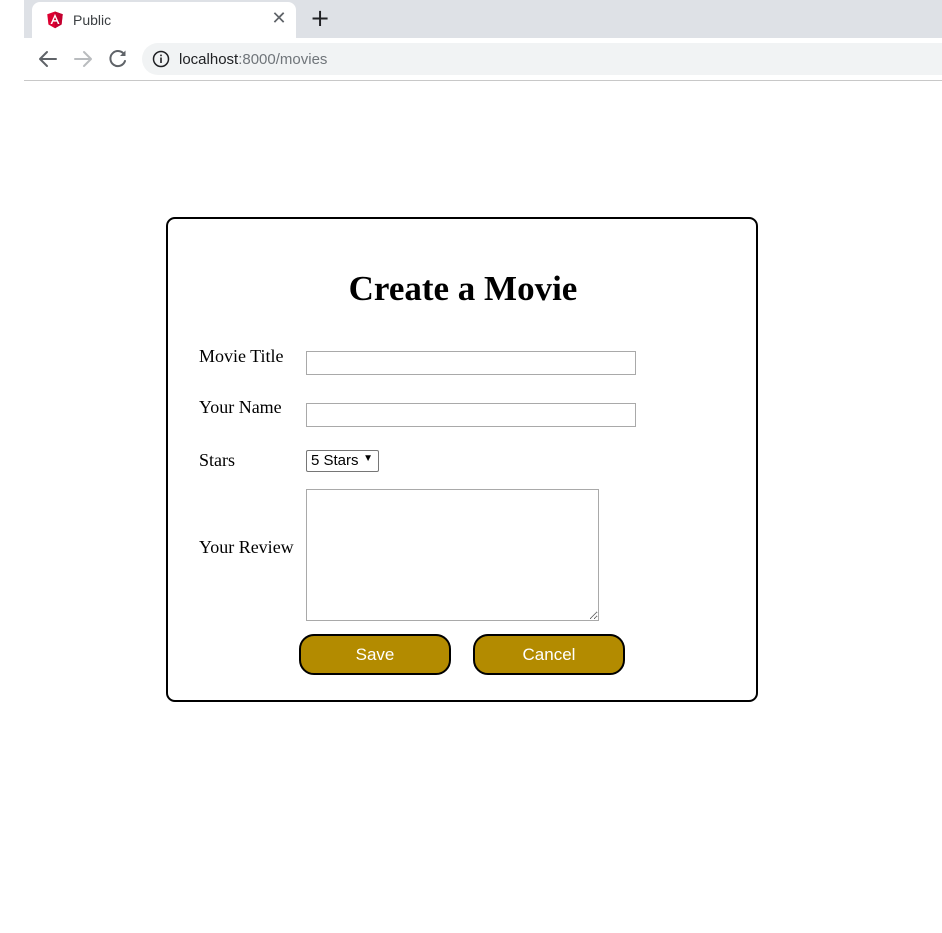  I want to click on arrow-right-icon, so click(83, 59).